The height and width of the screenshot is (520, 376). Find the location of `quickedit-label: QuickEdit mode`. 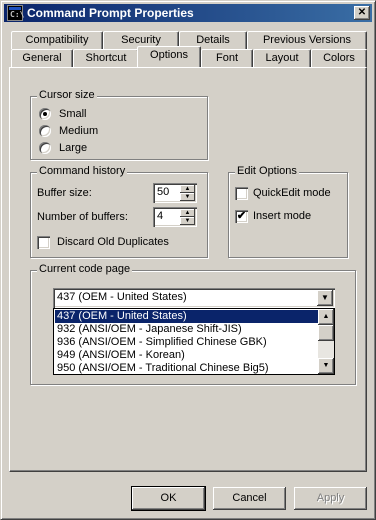

quickedit-label: QuickEdit mode is located at coordinates (292, 193).